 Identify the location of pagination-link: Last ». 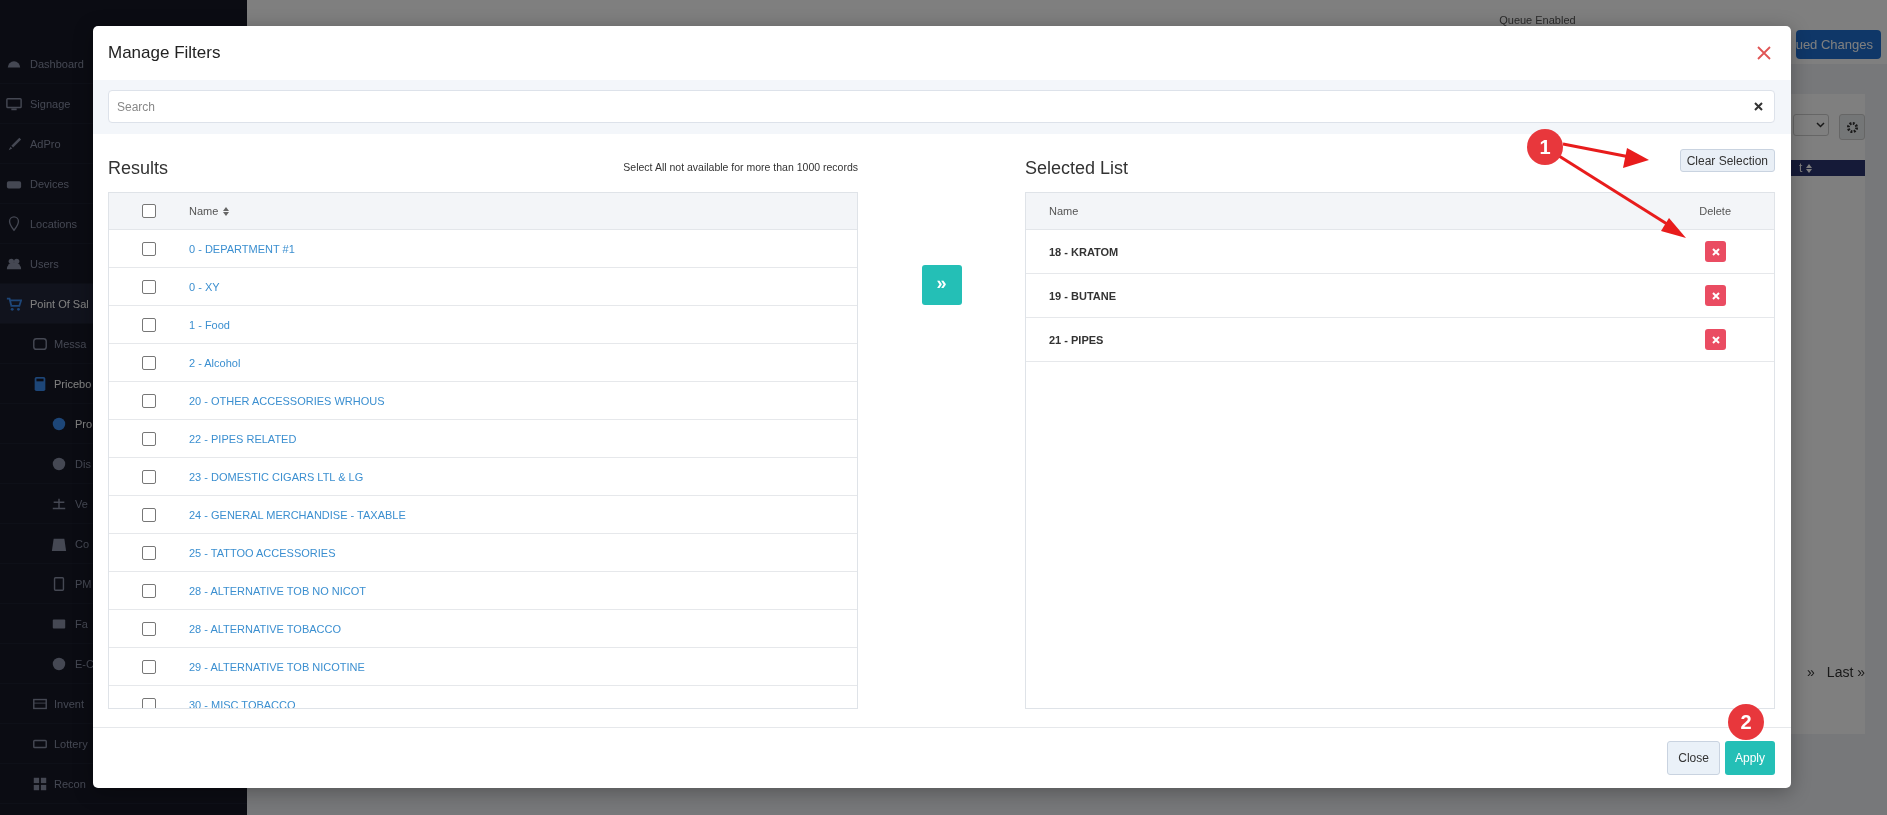
(1845, 672).